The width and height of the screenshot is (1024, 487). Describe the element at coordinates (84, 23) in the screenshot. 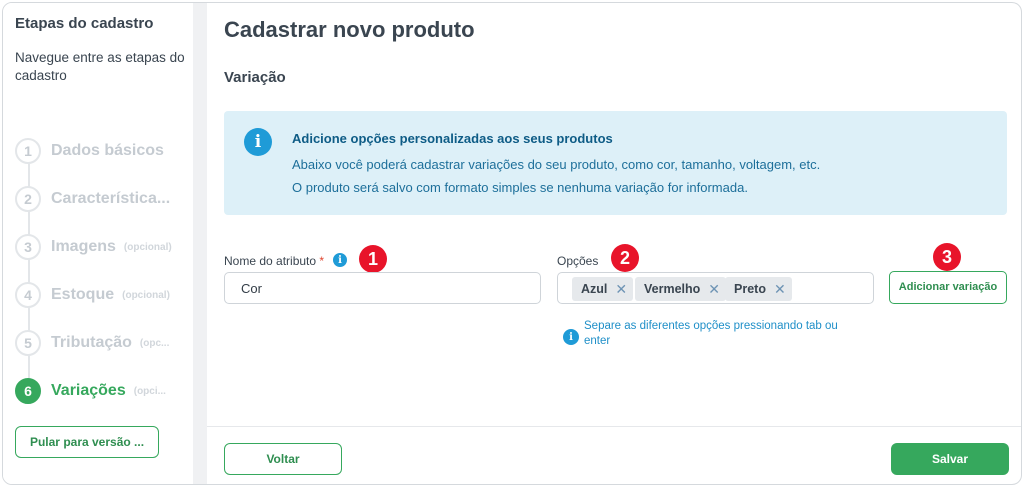

I see `sidebar-title: Etapas do cadastro` at that location.